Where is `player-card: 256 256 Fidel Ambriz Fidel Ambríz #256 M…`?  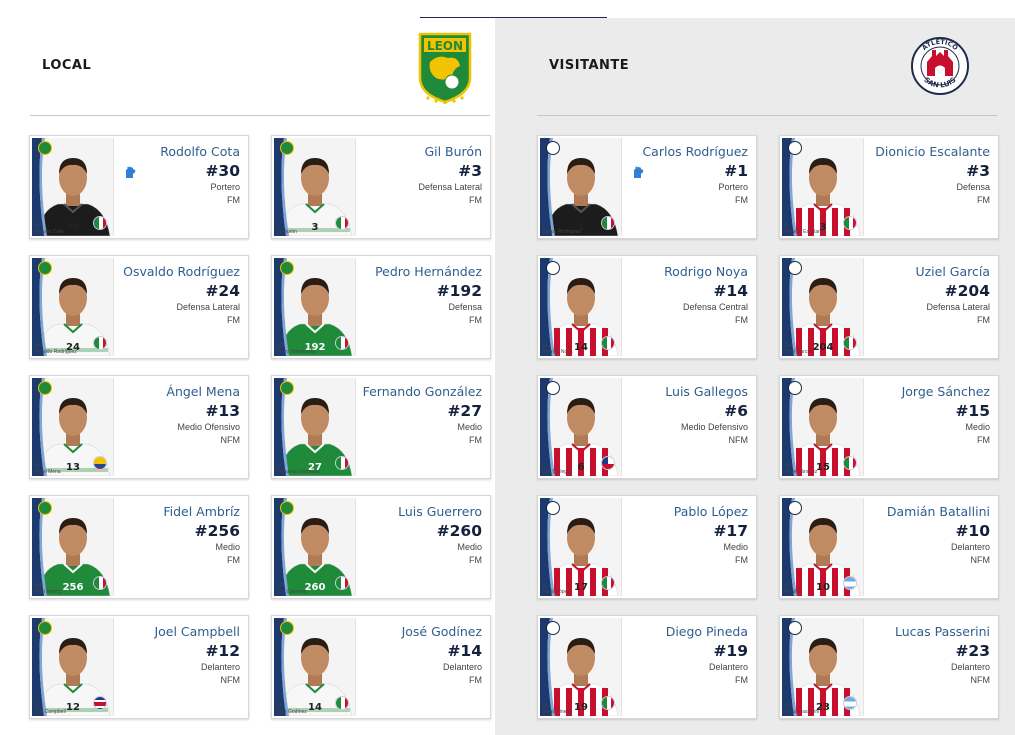
player-card: 256 256 Fidel Ambriz Fidel Ambríz #256 M… is located at coordinates (139, 547).